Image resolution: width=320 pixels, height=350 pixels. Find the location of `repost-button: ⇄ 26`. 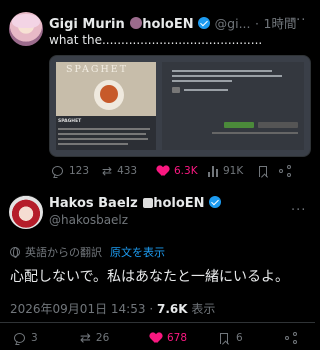

repost-button: ⇄ 26 is located at coordinates (115, 338).